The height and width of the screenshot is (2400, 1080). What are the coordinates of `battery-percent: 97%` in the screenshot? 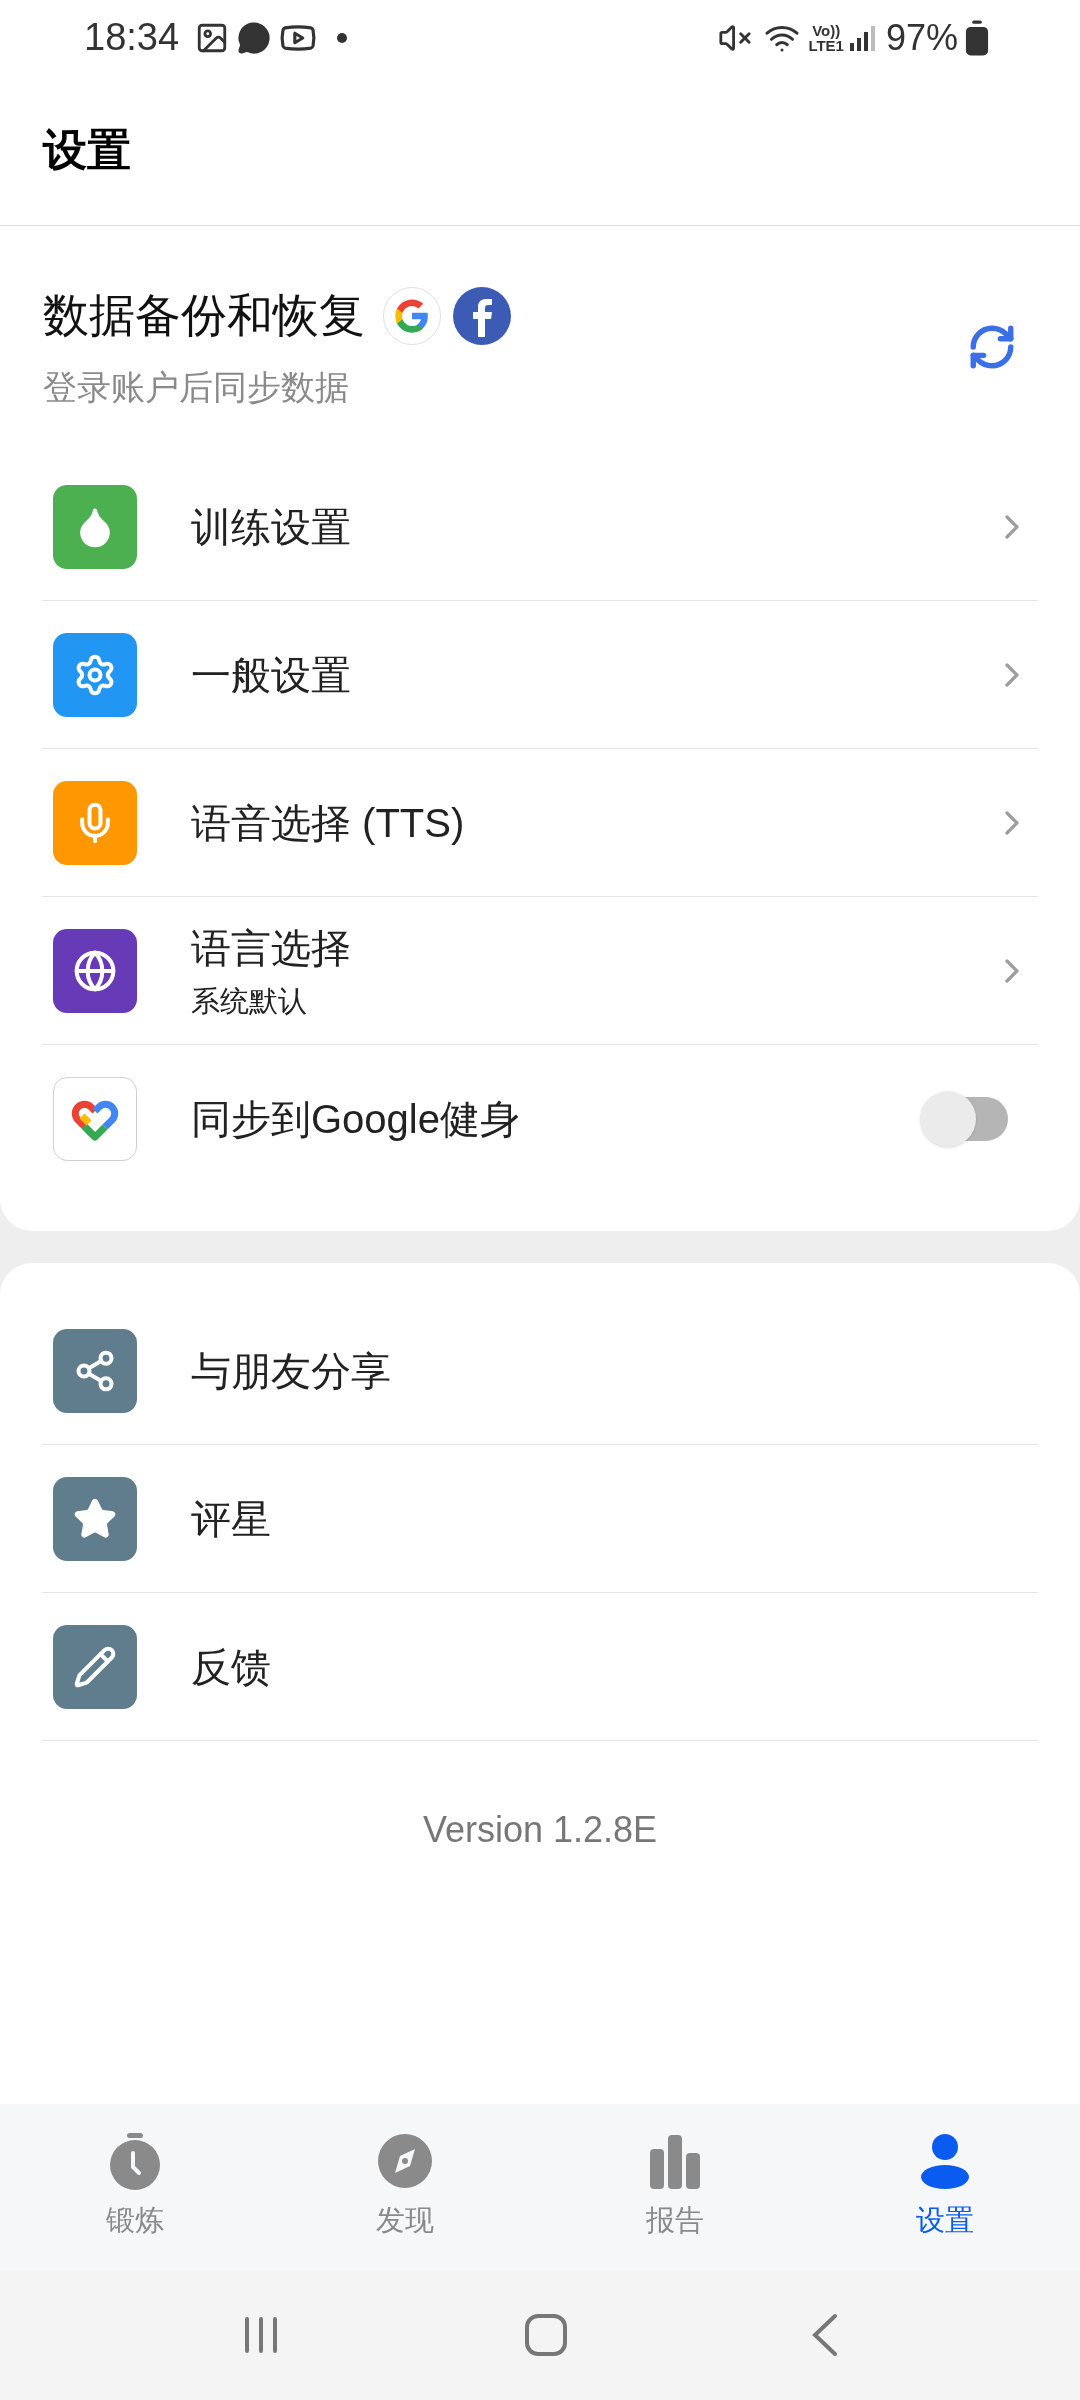 It's located at (921, 37).